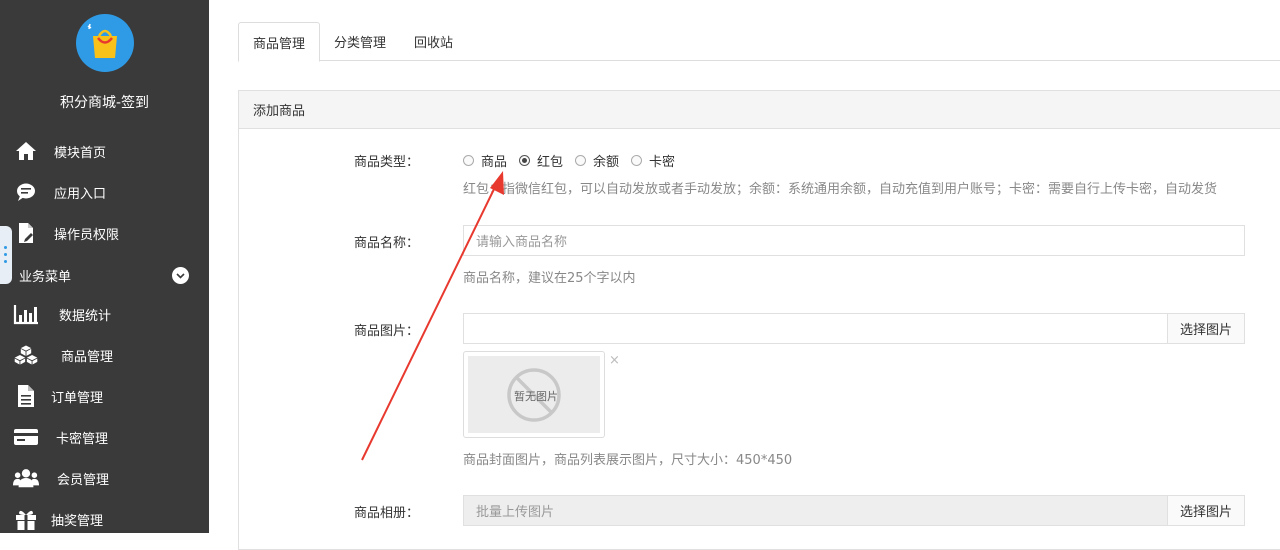 Image resolution: width=1280 pixels, height=550 pixels. Describe the element at coordinates (1206, 510) in the screenshot. I see `select-album-button: 选择图片` at that location.